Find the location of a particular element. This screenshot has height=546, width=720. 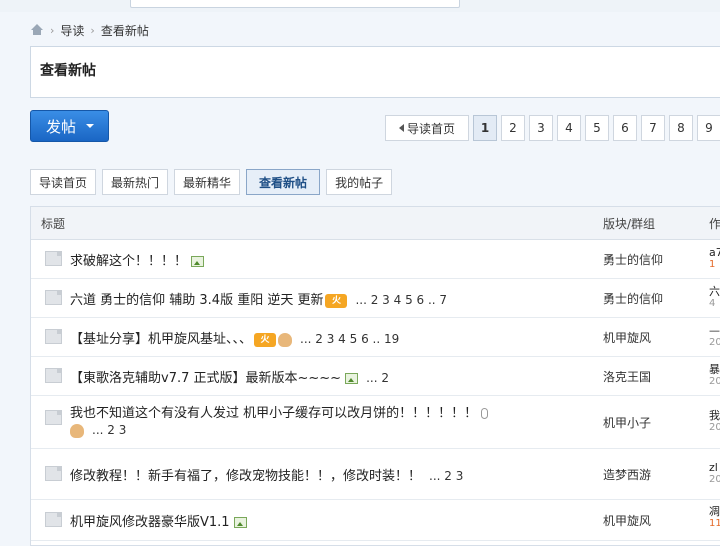

thread-author: 暴 20 is located at coordinates (714, 376).